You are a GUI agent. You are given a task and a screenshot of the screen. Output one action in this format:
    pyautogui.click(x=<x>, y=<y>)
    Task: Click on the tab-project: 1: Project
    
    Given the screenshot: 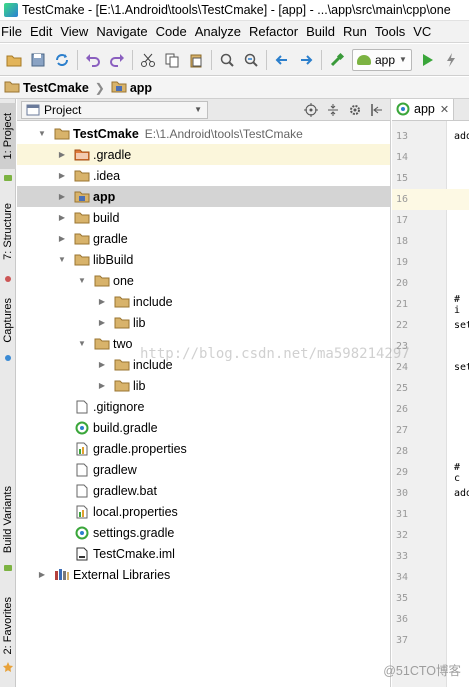 What is the action you would take?
    pyautogui.click(x=8, y=136)
    